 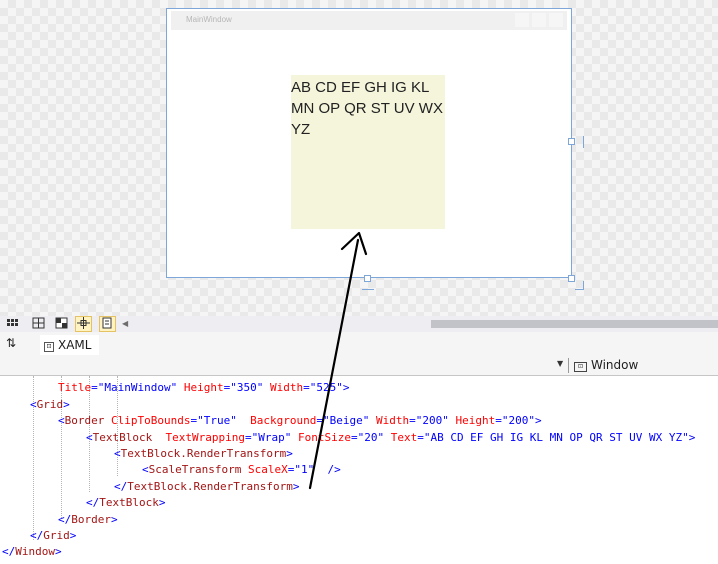 I want to click on snap-to-lines-icon, so click(x=107, y=324).